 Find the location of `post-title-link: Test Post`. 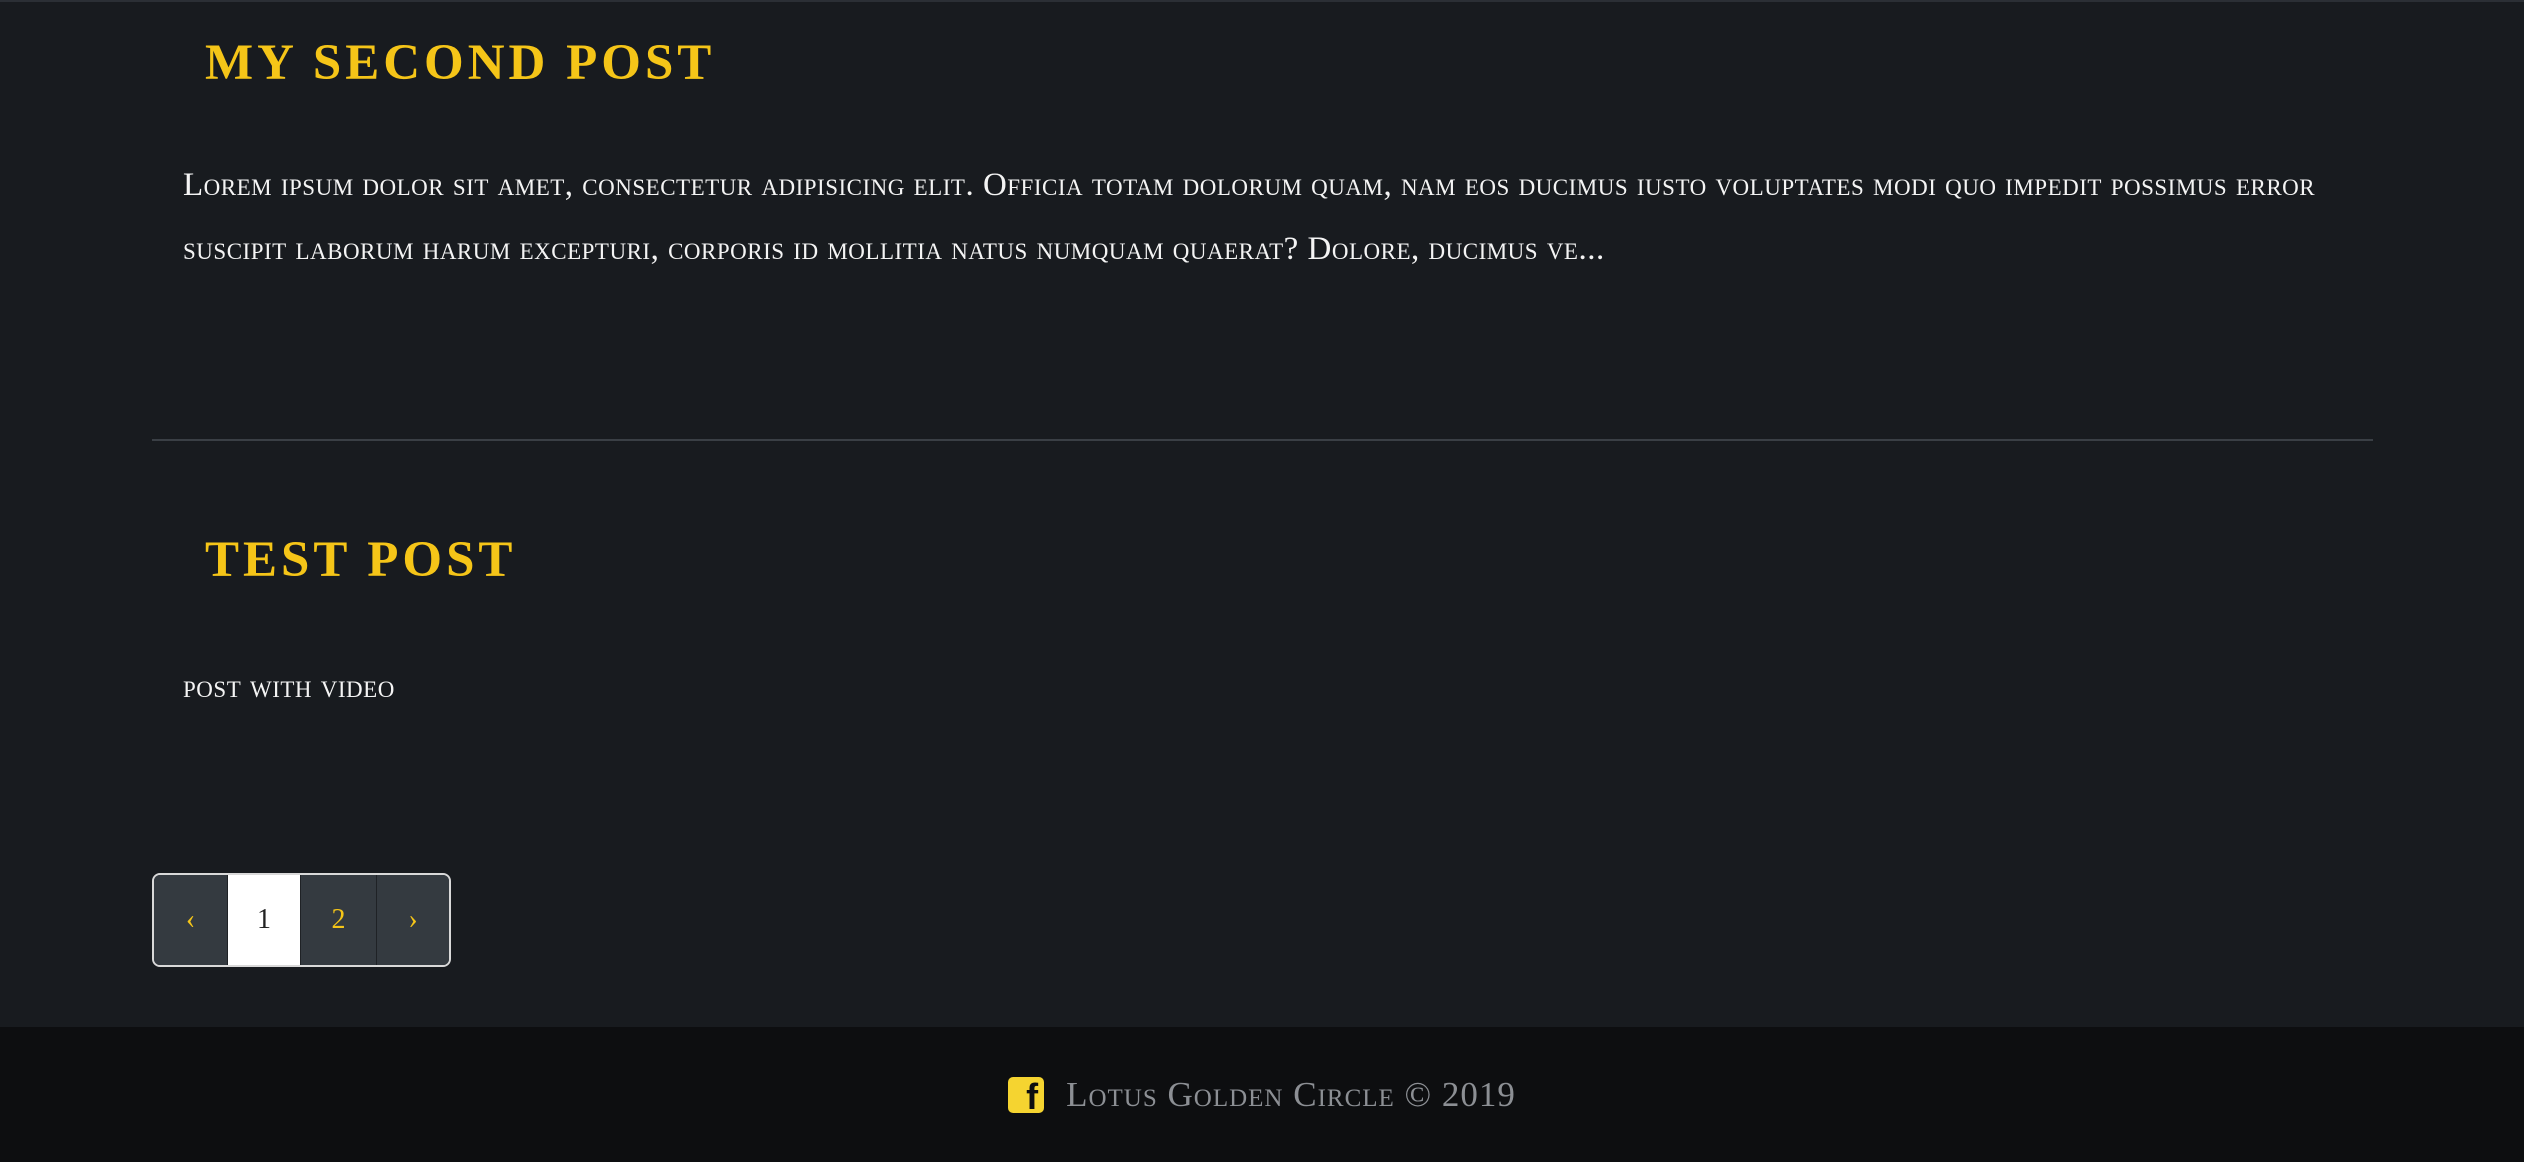

post-title-link: Test Post is located at coordinates (360, 560).